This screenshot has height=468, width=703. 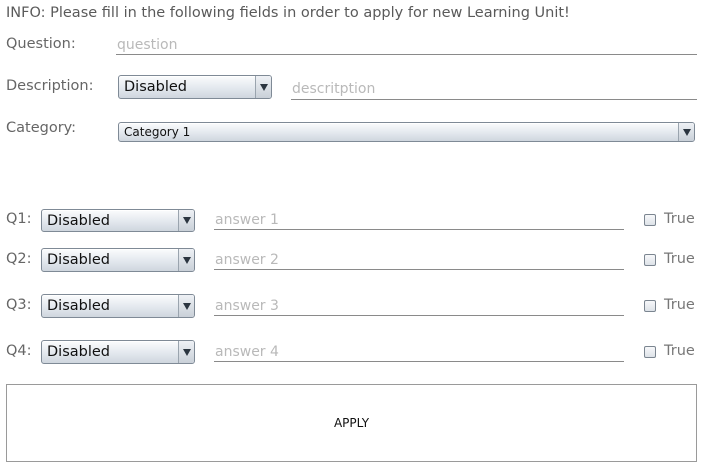 What do you see at coordinates (78, 220) in the screenshot?
I see `answer-1-type-value: Disabled` at bounding box center [78, 220].